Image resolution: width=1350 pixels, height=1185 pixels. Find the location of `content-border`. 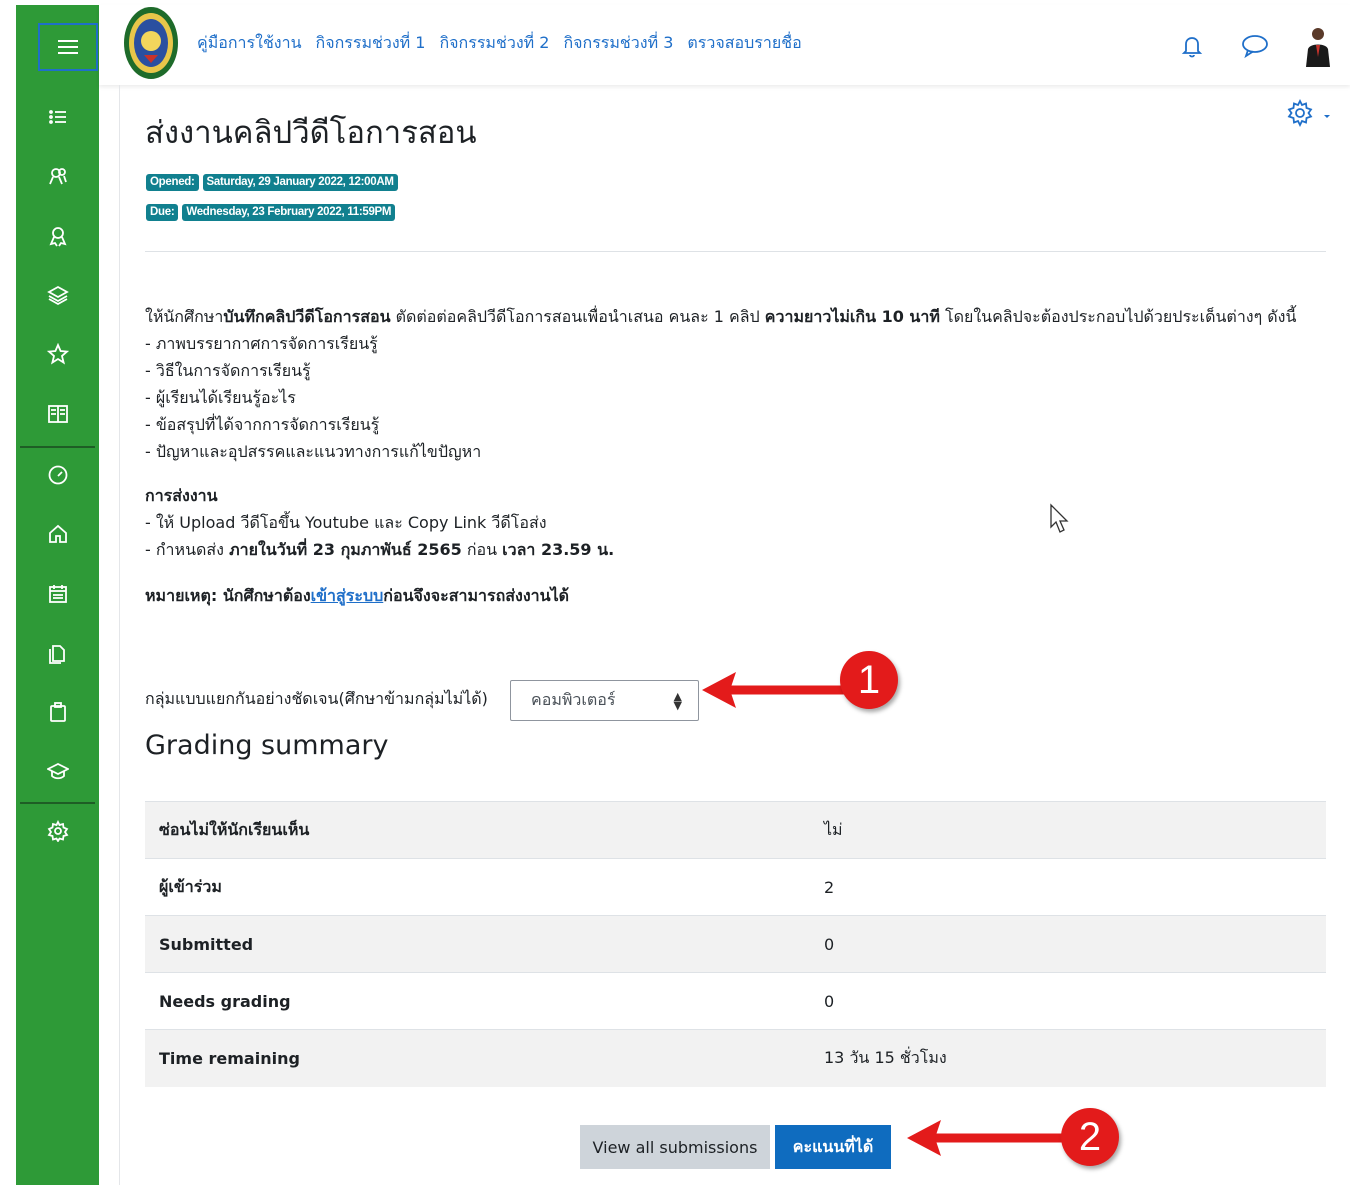

content-border is located at coordinates (119, 635).